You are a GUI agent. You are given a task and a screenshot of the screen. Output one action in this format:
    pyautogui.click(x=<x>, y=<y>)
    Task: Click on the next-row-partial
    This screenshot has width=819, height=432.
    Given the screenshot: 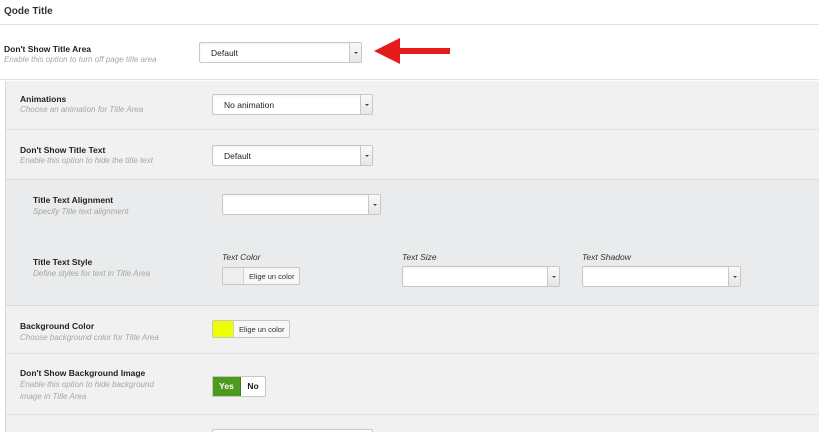 What is the action you would take?
    pyautogui.click(x=412, y=424)
    